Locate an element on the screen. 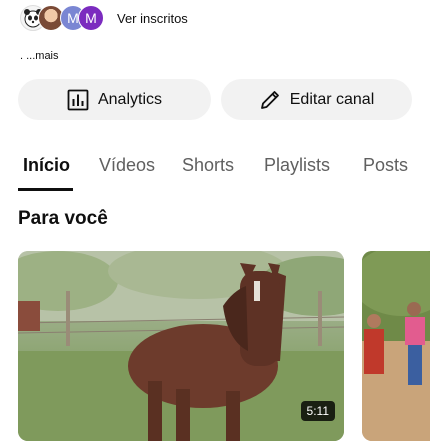 The width and height of the screenshot is (430, 441). subscriber-avatars: M M is located at coordinates (65, 19).